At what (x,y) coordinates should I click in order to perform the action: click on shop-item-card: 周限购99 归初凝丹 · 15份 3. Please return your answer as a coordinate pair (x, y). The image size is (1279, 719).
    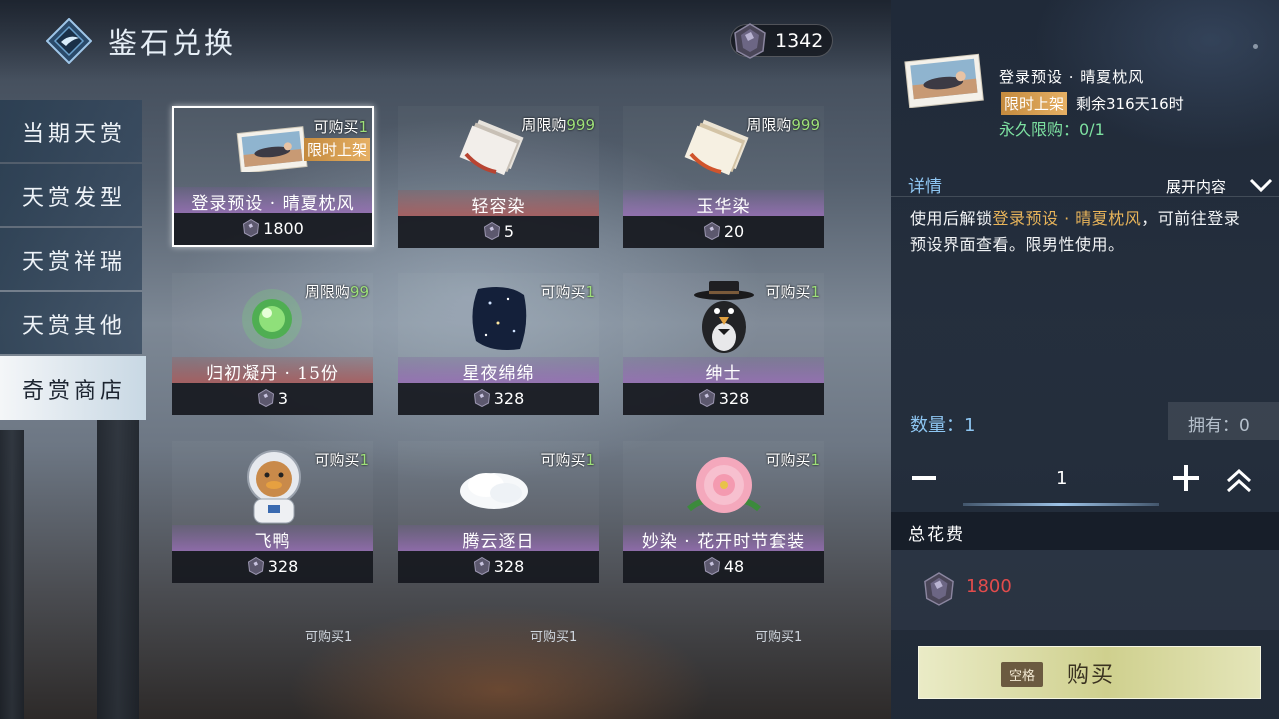
    Looking at the image, I should click on (272, 344).